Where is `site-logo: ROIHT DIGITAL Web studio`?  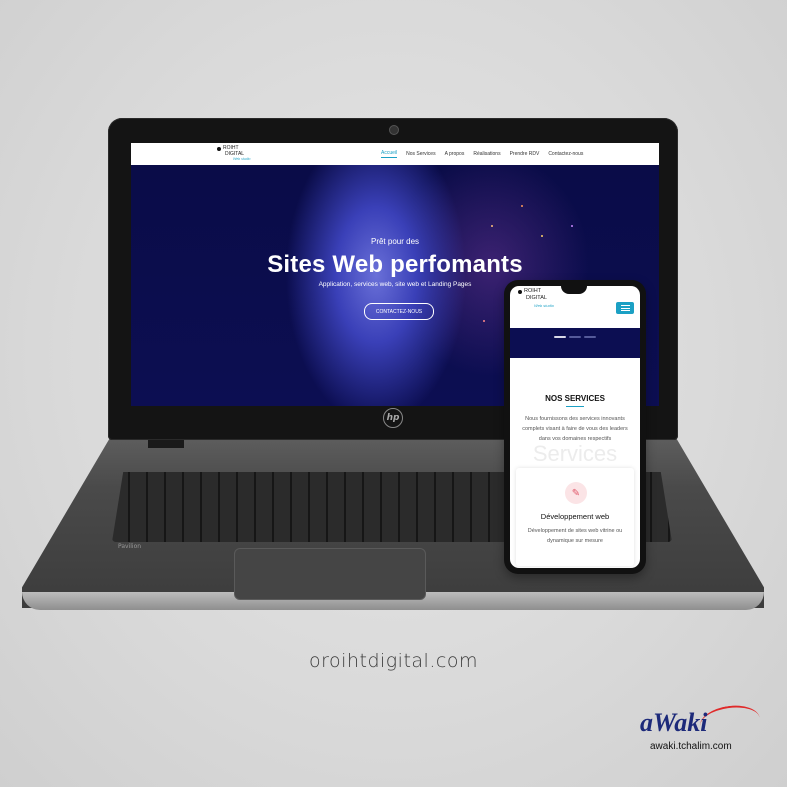
site-logo: ROIHT DIGITAL Web studio is located at coordinates (239, 154).